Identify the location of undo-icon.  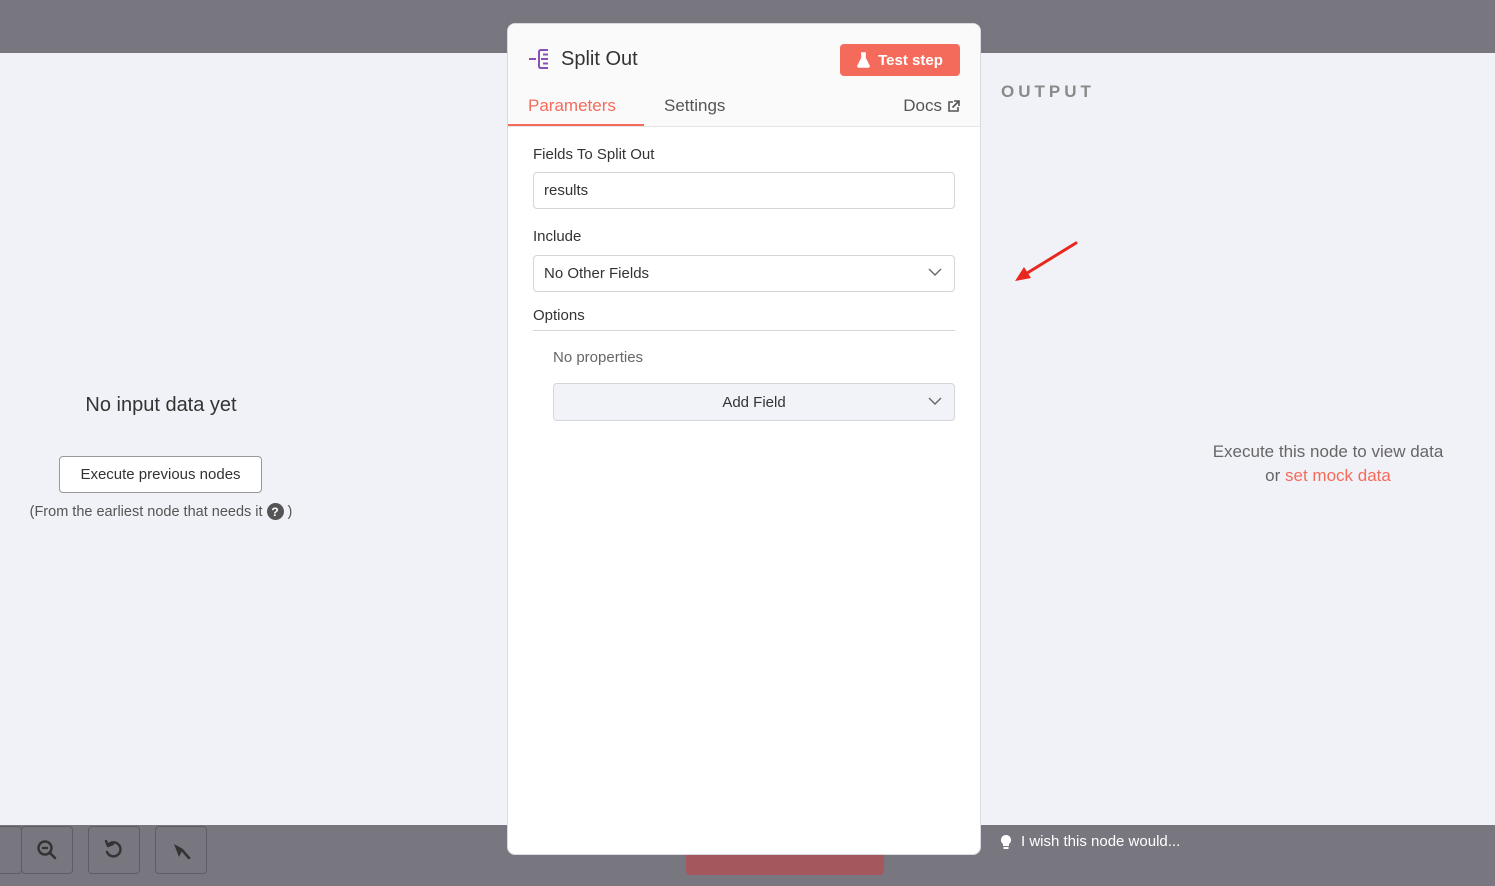
(113, 848).